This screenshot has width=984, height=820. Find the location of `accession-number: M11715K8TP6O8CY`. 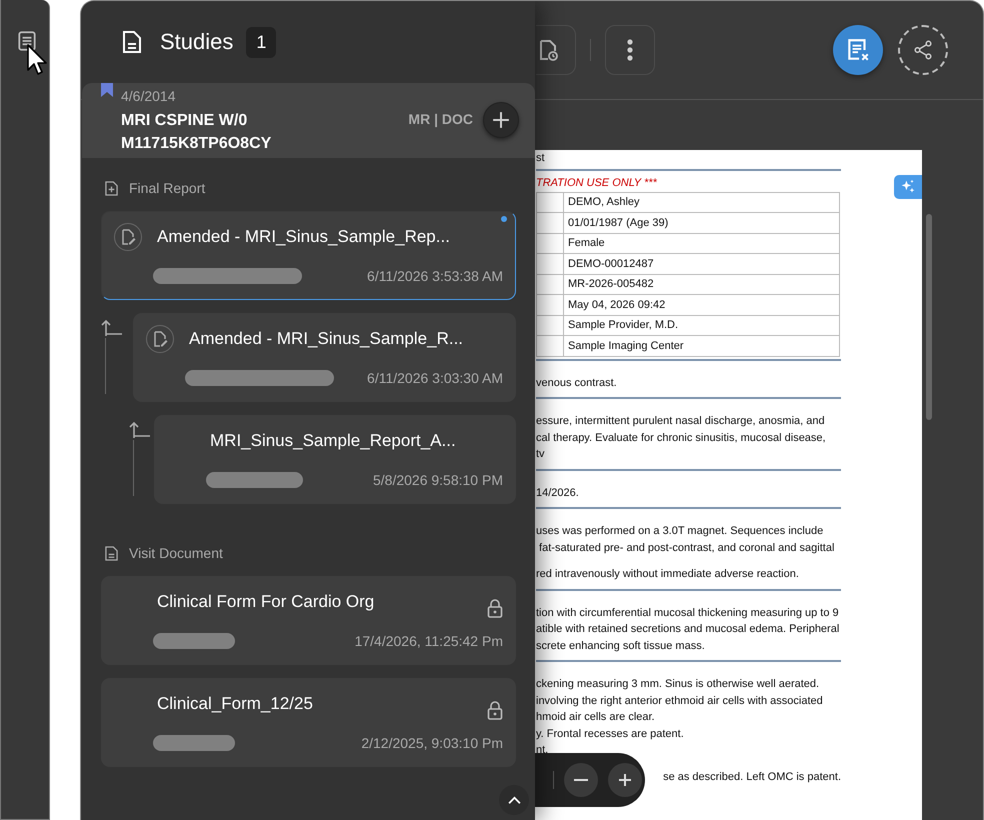

accession-number: M11715K8TP6O8CY is located at coordinates (196, 144).